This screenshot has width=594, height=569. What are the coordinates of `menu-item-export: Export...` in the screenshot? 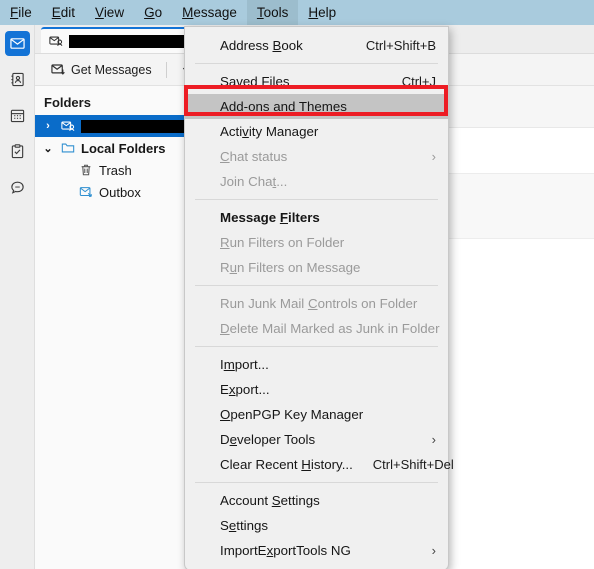 It's located at (316, 389).